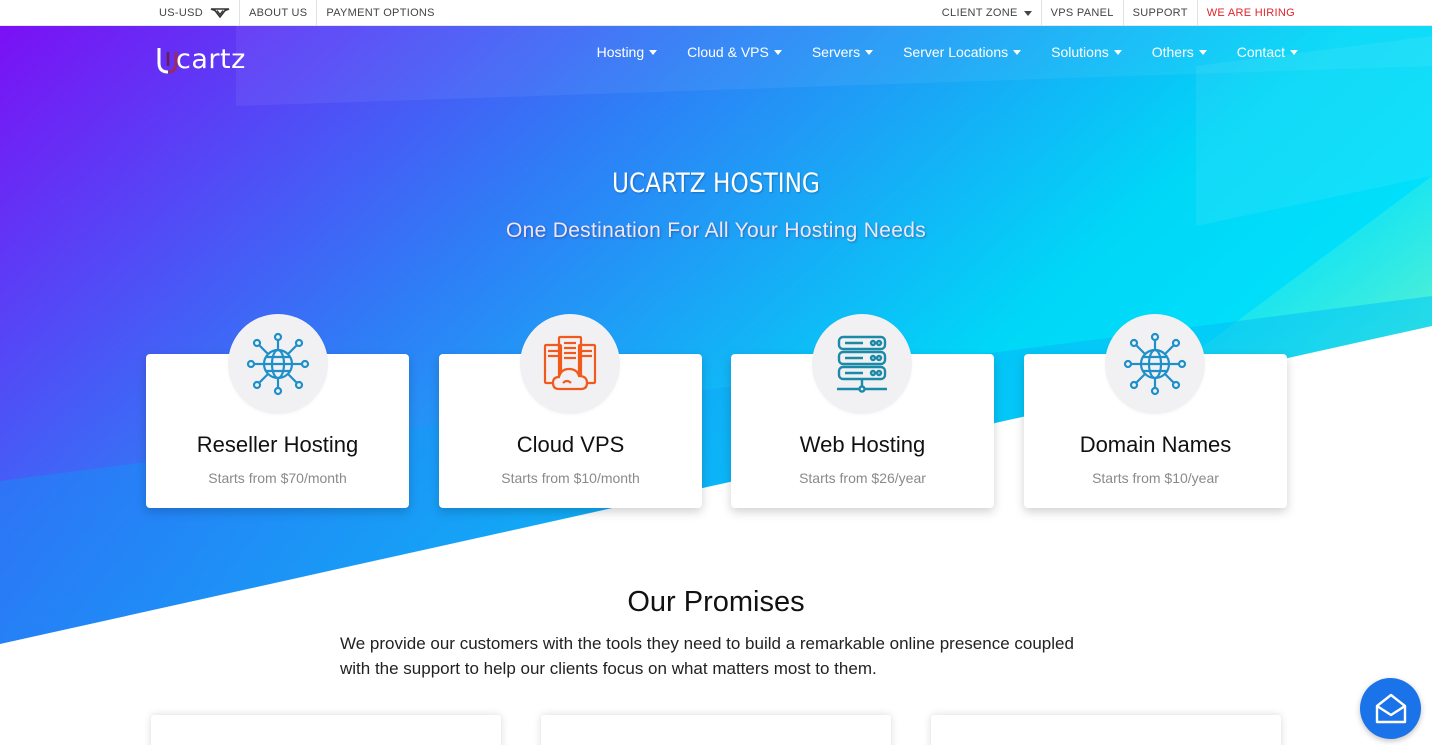 The width and height of the screenshot is (1432, 745). What do you see at coordinates (277, 444) in the screenshot?
I see `card-title: Reseller Hosting` at bounding box center [277, 444].